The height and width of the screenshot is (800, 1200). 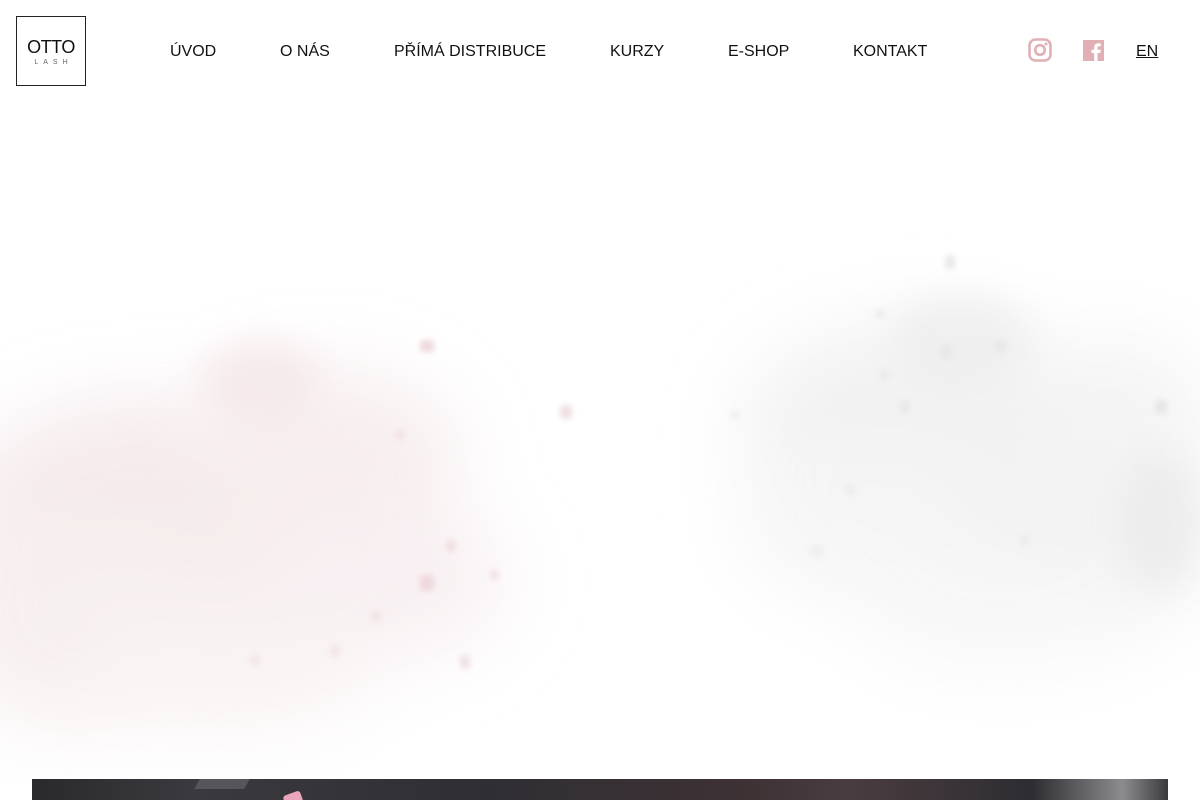 I want to click on product-banner-image, so click(x=600, y=789).